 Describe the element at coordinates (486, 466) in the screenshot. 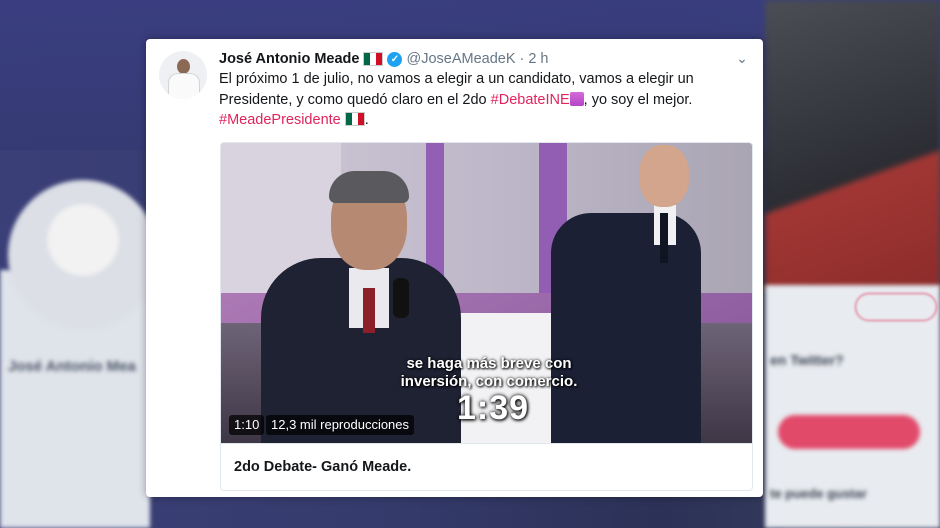

I see `video-caption: 2do Debate- Ganó Meade.` at that location.